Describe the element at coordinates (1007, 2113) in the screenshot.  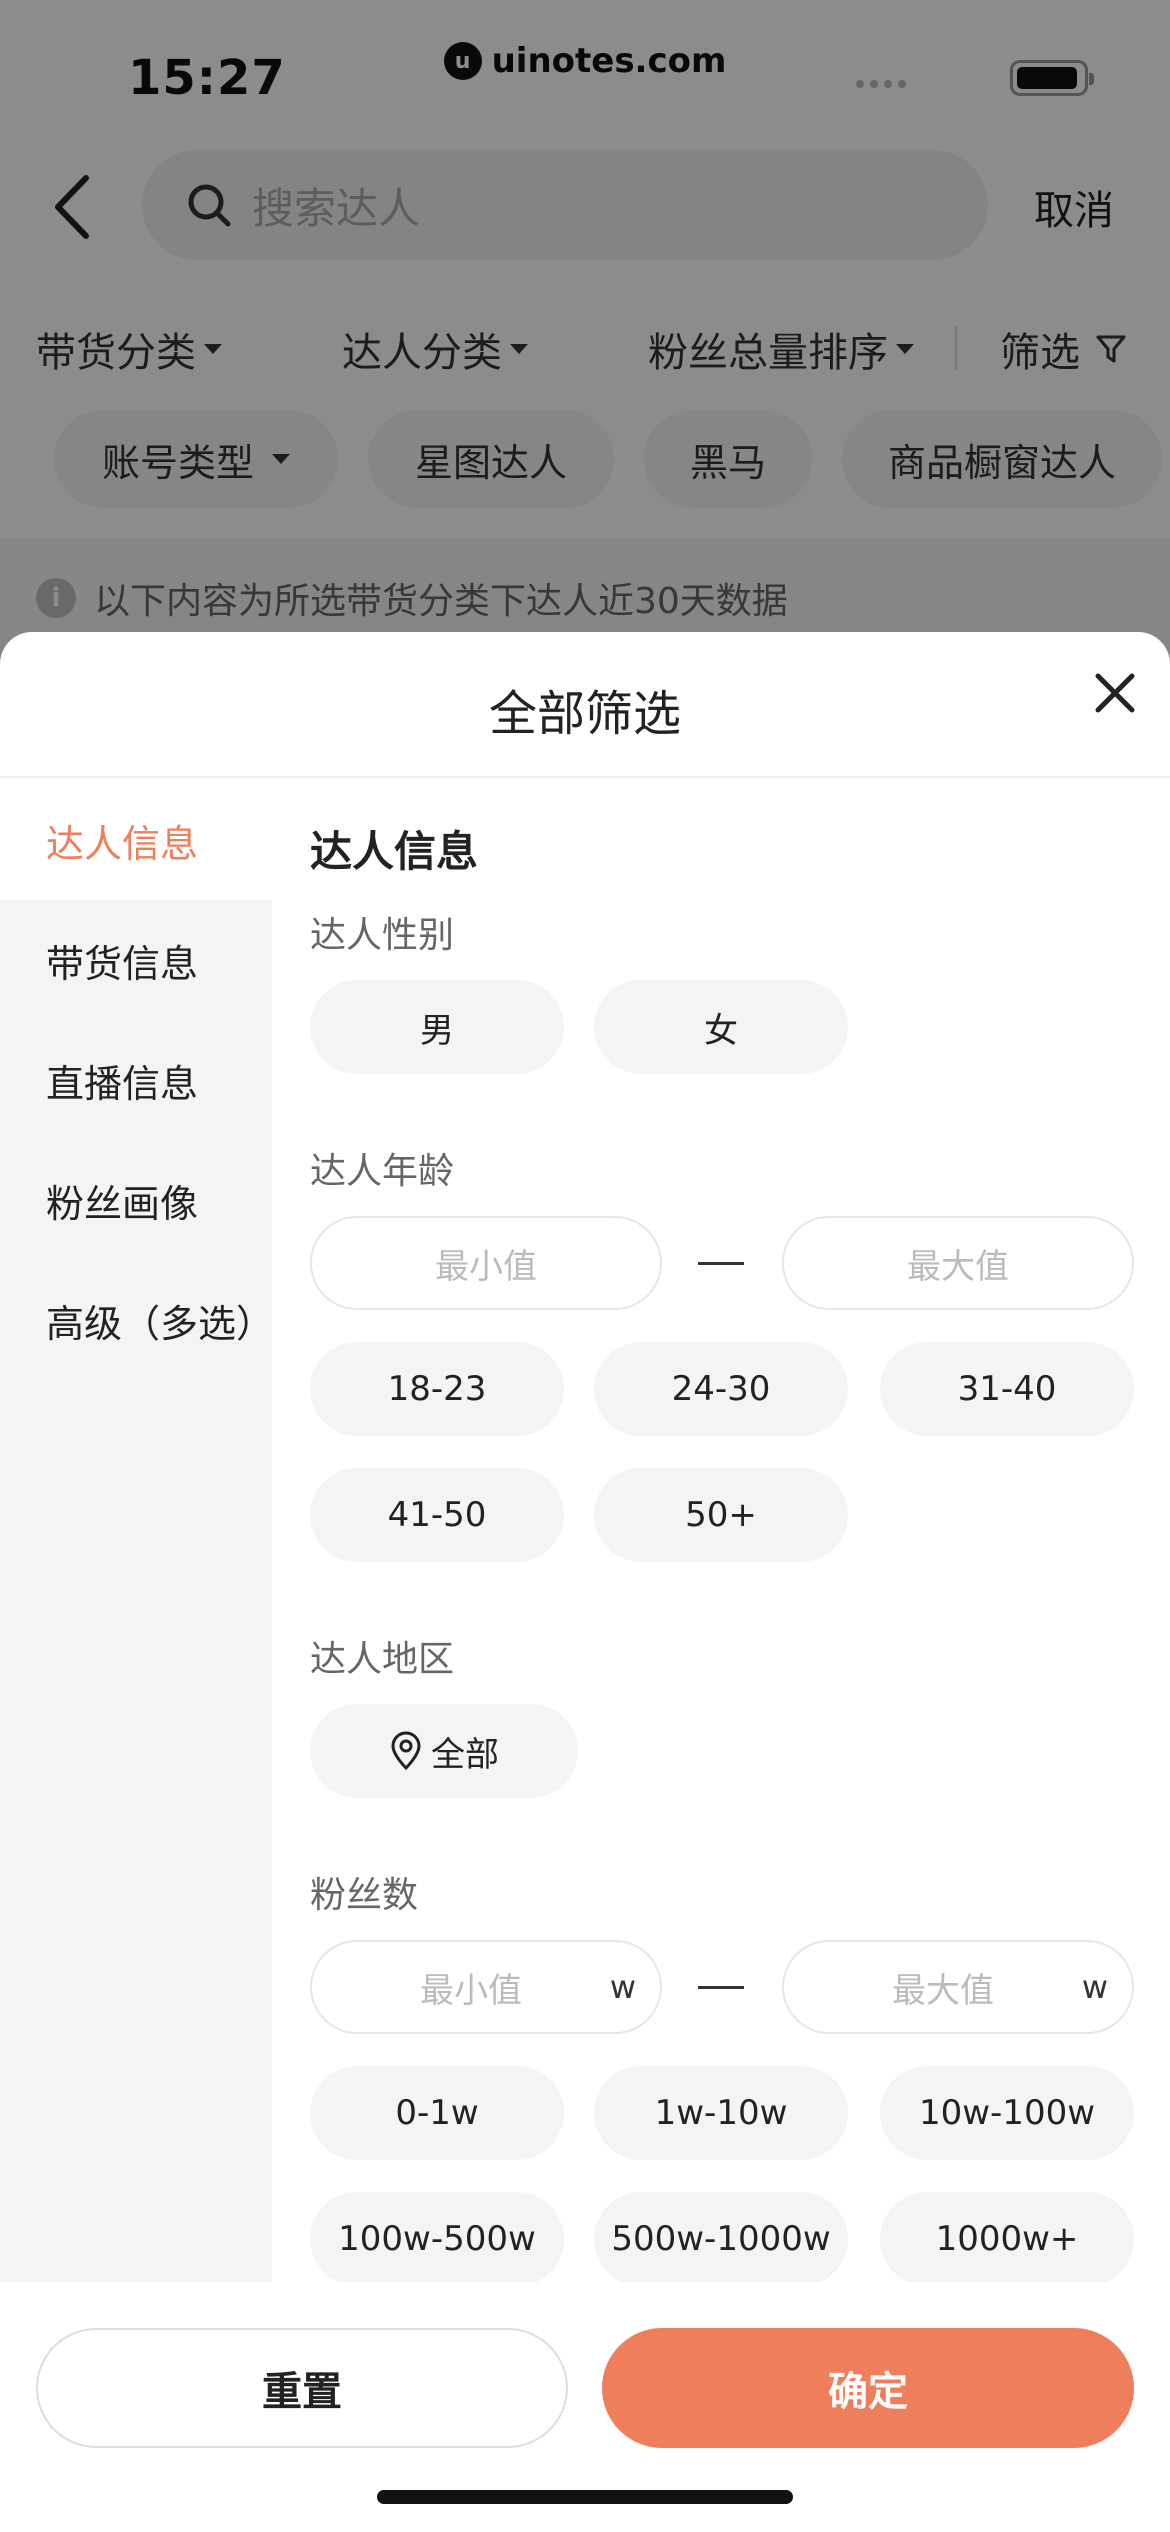
I see `fans-option-10w-100w: 10w-100w` at that location.